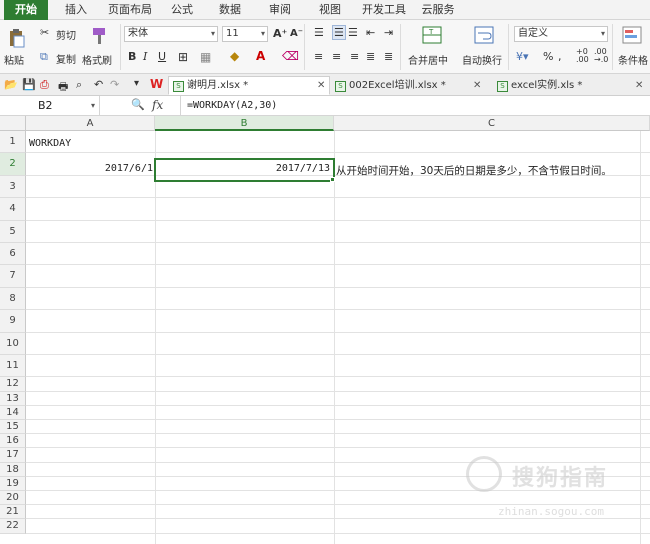 This screenshot has width=650, height=544. I want to click on row-header: 11, so click(13, 366).